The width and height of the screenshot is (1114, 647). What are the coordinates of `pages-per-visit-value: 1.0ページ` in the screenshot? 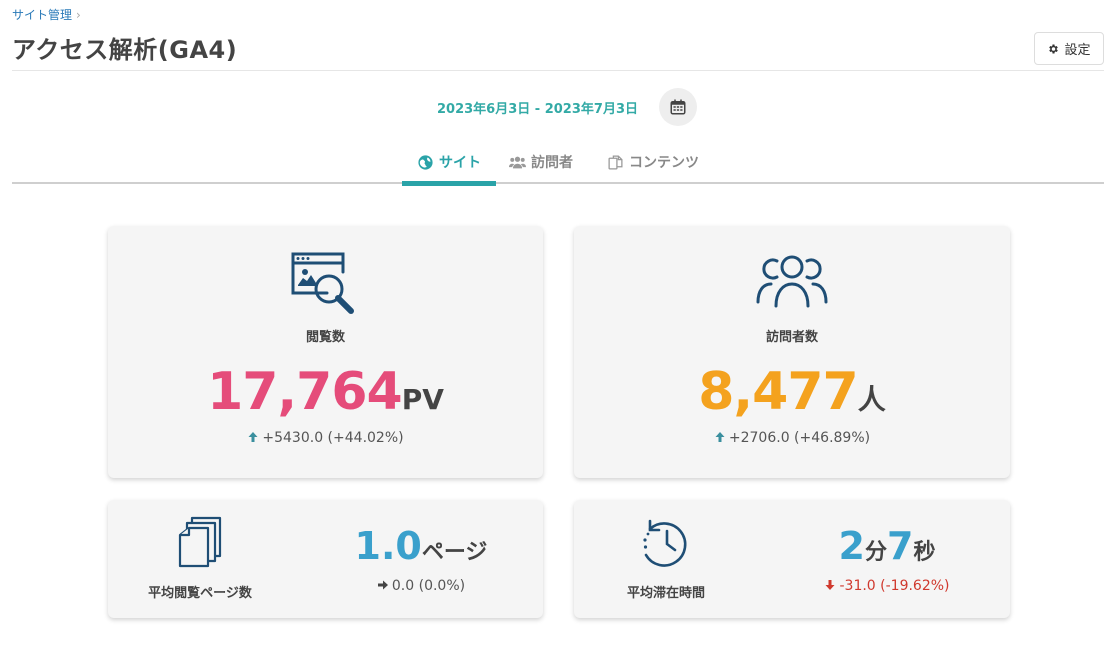 It's located at (421, 546).